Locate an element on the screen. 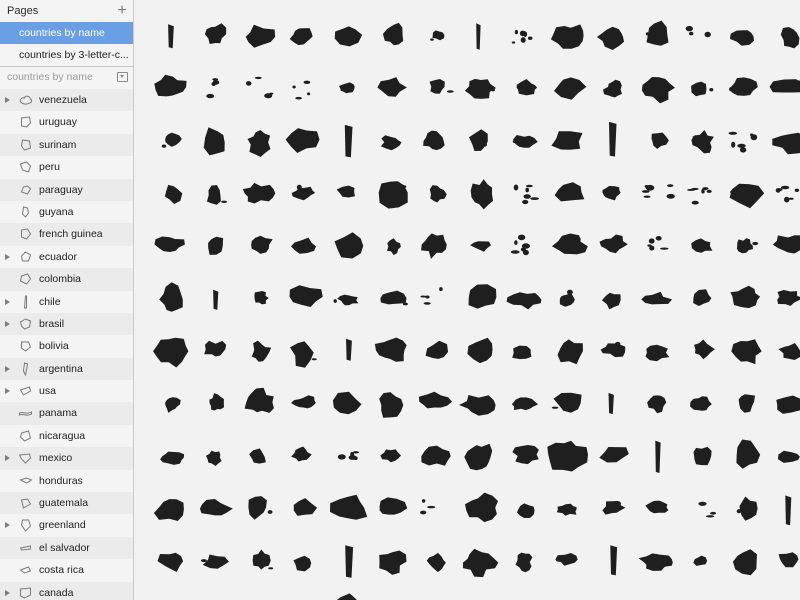 Image resolution: width=800 pixels, height=600 pixels. layer-row-french-guinea: french guinea is located at coordinates (66, 234).